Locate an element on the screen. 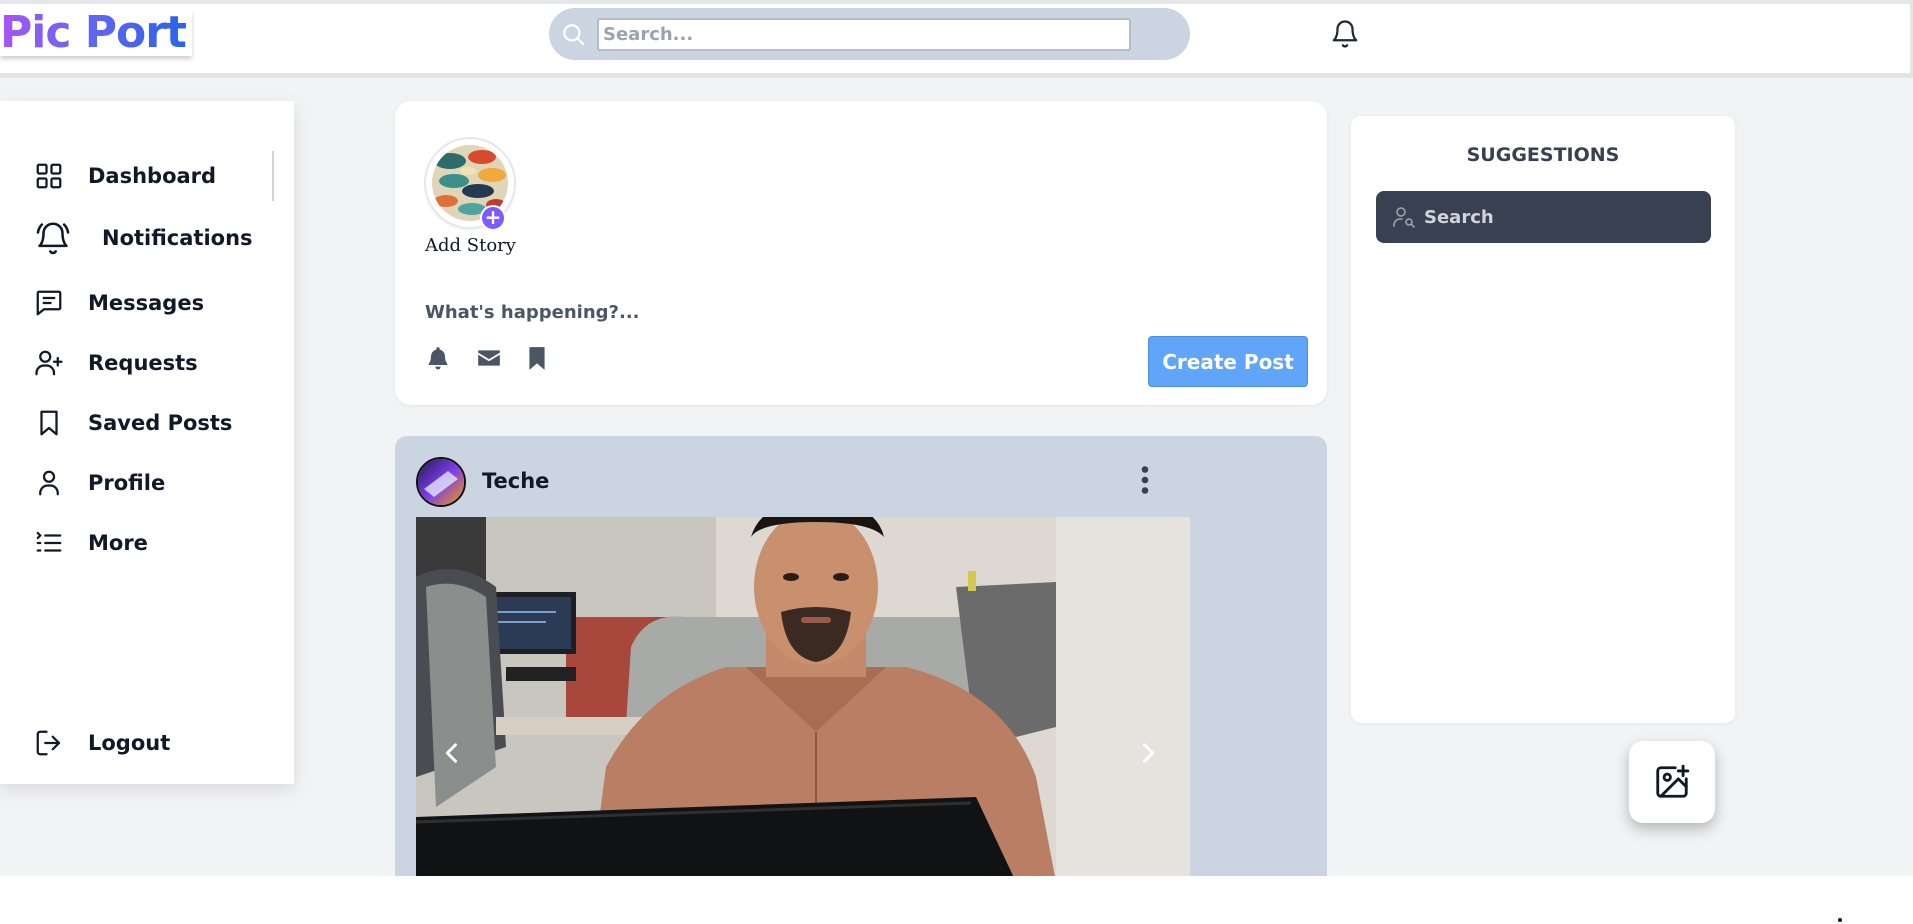 The image size is (1913, 924). chevron-right-icon is located at coordinates (1148, 753).